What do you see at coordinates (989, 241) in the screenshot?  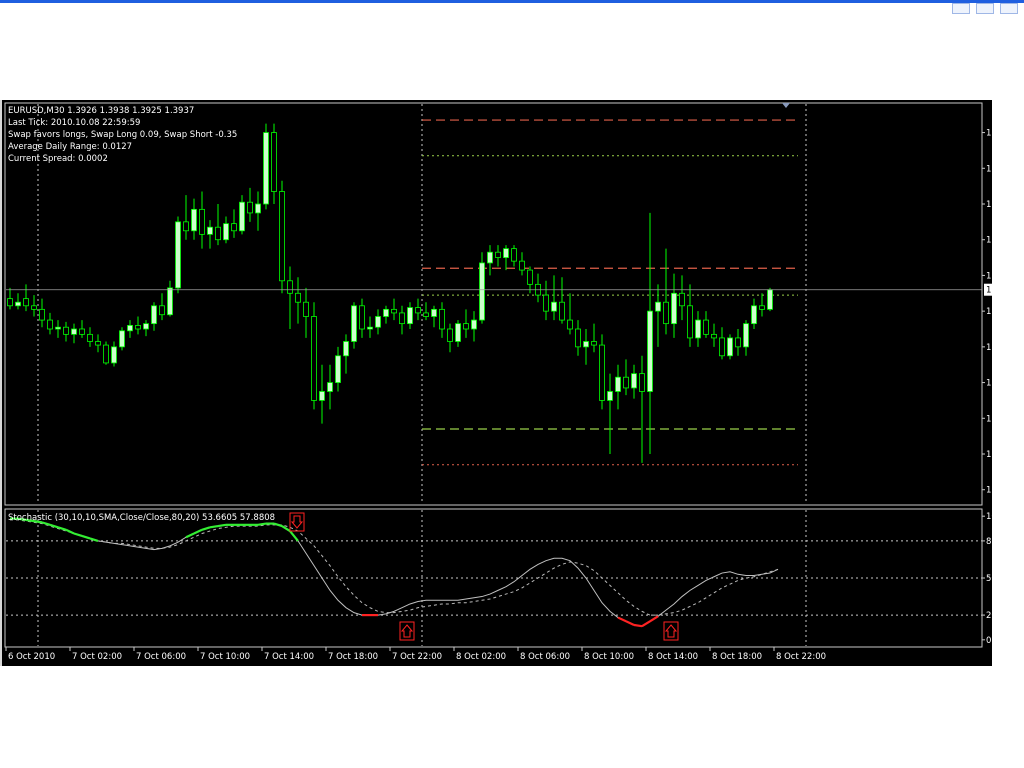 I see `price-tick-label: 1.3965` at bounding box center [989, 241].